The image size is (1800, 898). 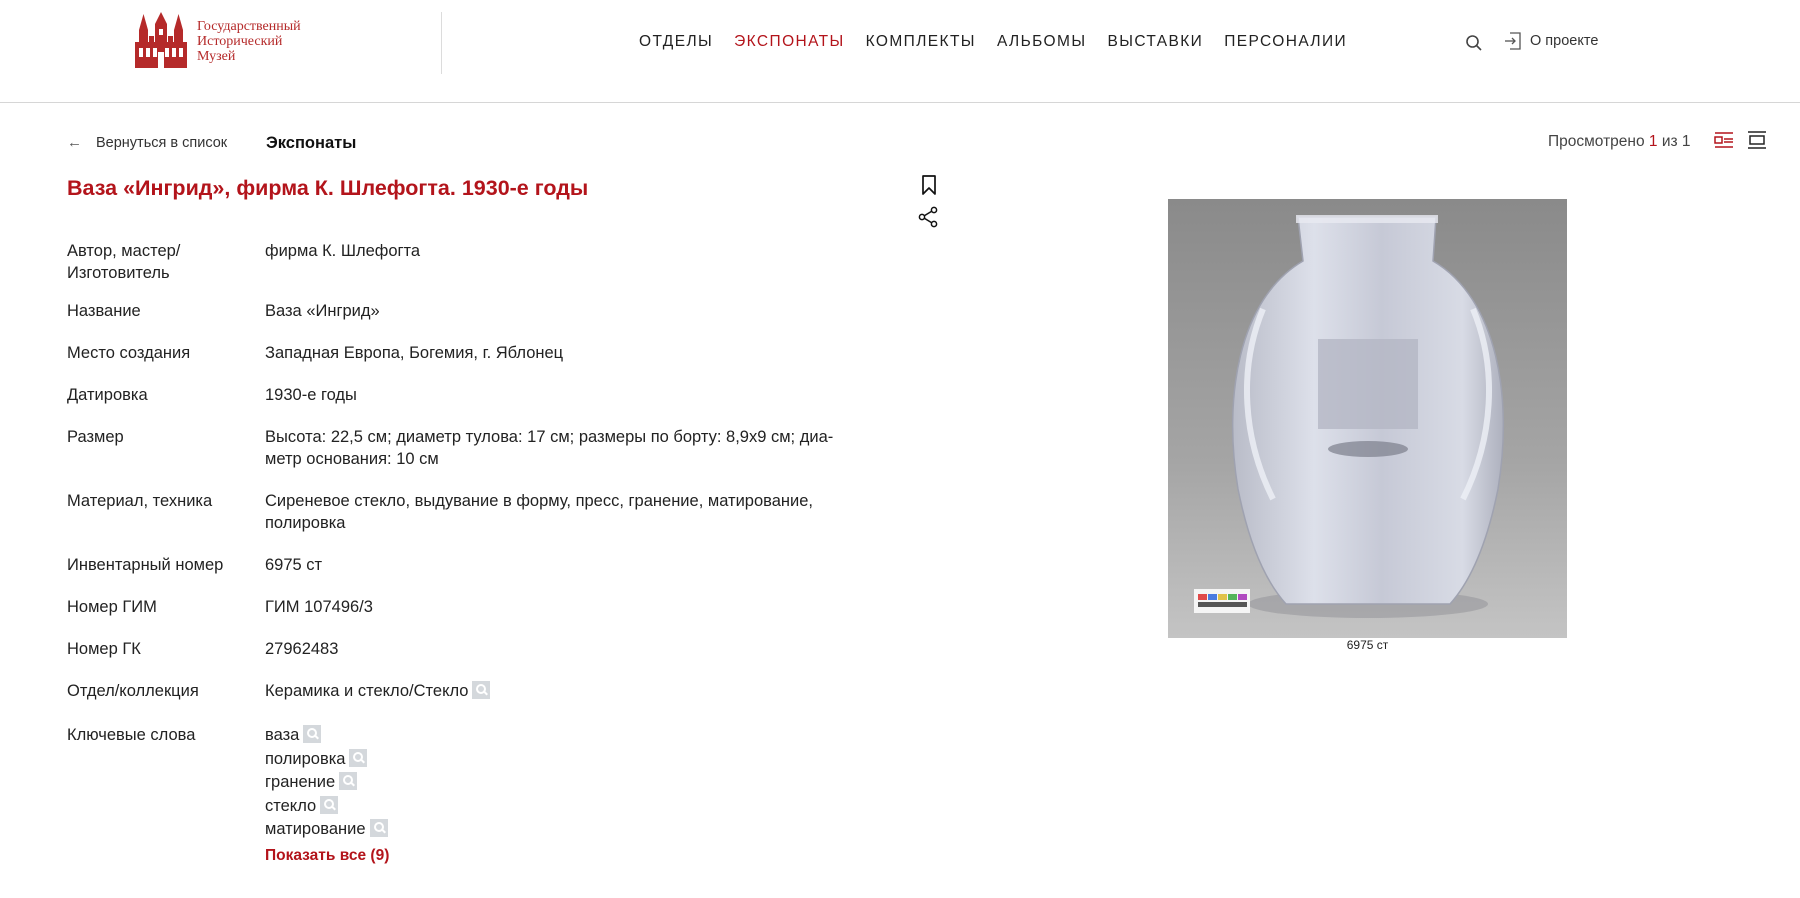 What do you see at coordinates (249, 26) in the screenshot?
I see `logo-line: Государственный` at bounding box center [249, 26].